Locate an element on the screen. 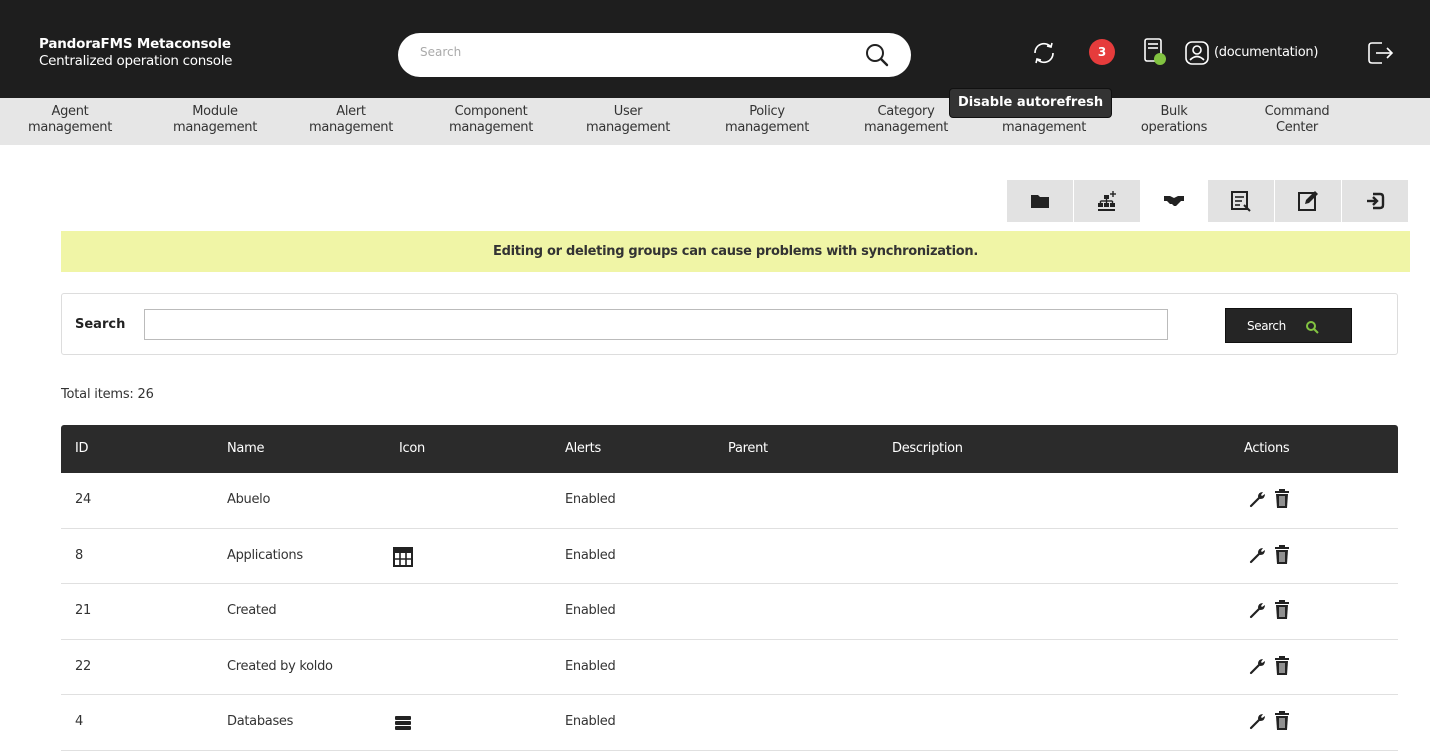  tool-handshake is located at coordinates (1174, 201).